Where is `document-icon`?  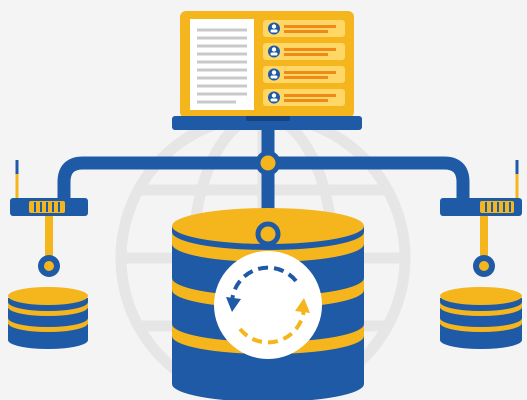
document-icon is located at coordinates (222, 64).